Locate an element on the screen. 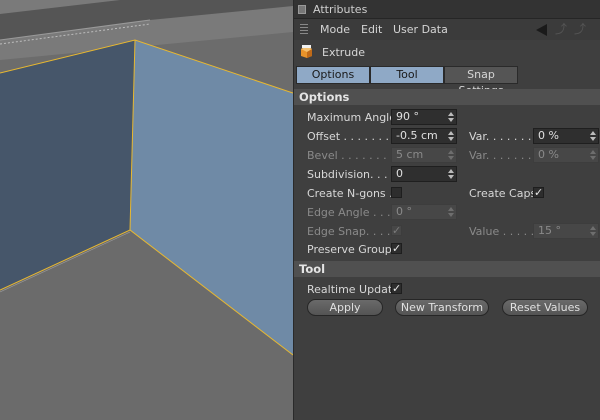 The image size is (600, 420). offset-label: Offset . . . . . . . . is located at coordinates (351, 136).